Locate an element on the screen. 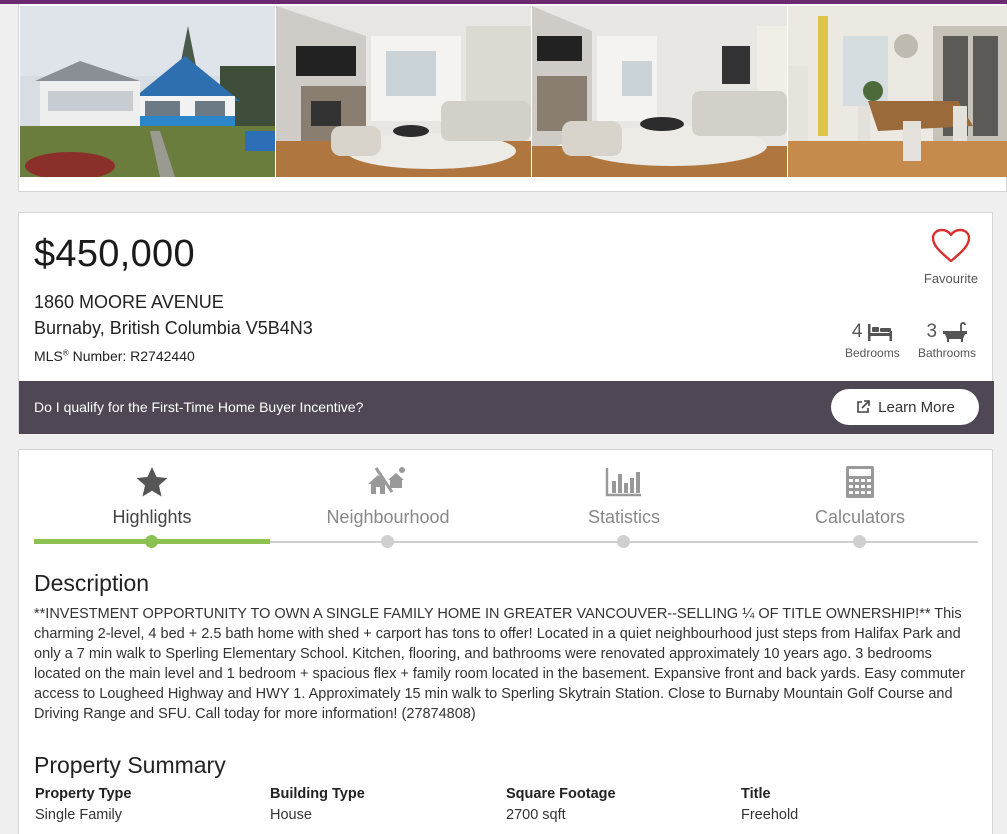 The height and width of the screenshot is (834, 1007). summary-value: 2700 sqft is located at coordinates (536, 815).